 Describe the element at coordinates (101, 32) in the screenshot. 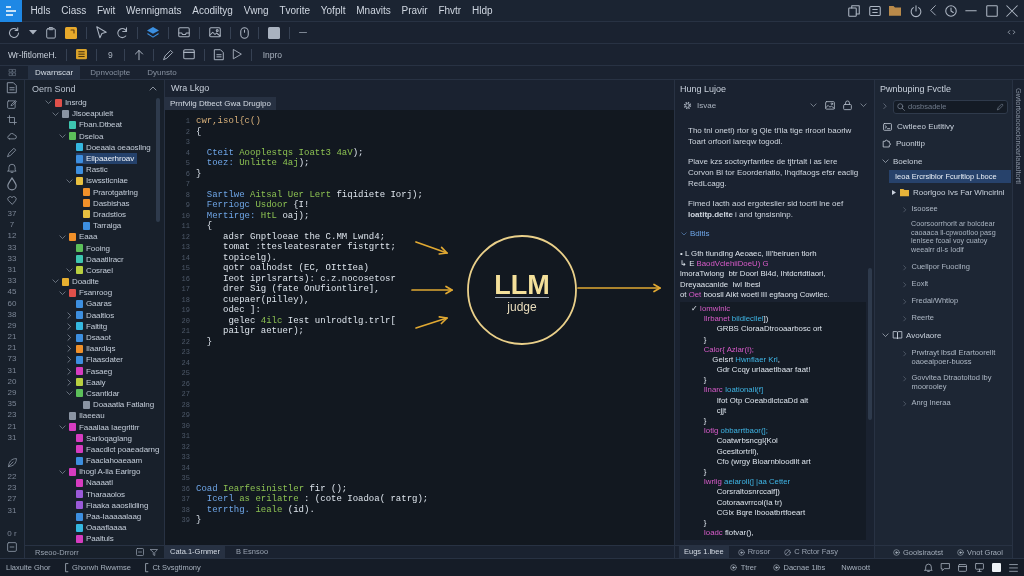

I see `cursor-icon` at that location.